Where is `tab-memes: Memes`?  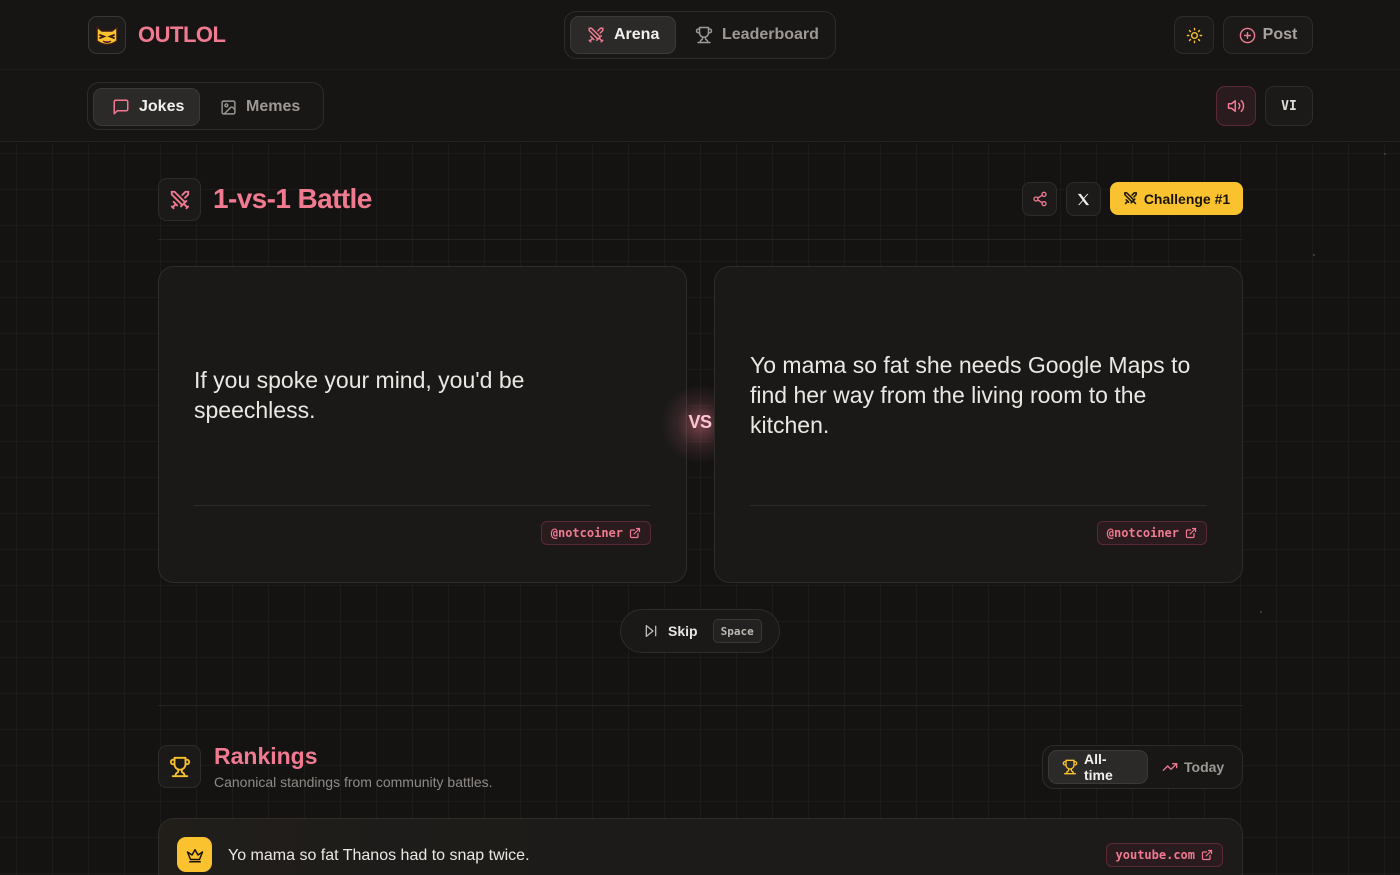 tab-memes: Memes is located at coordinates (260, 107).